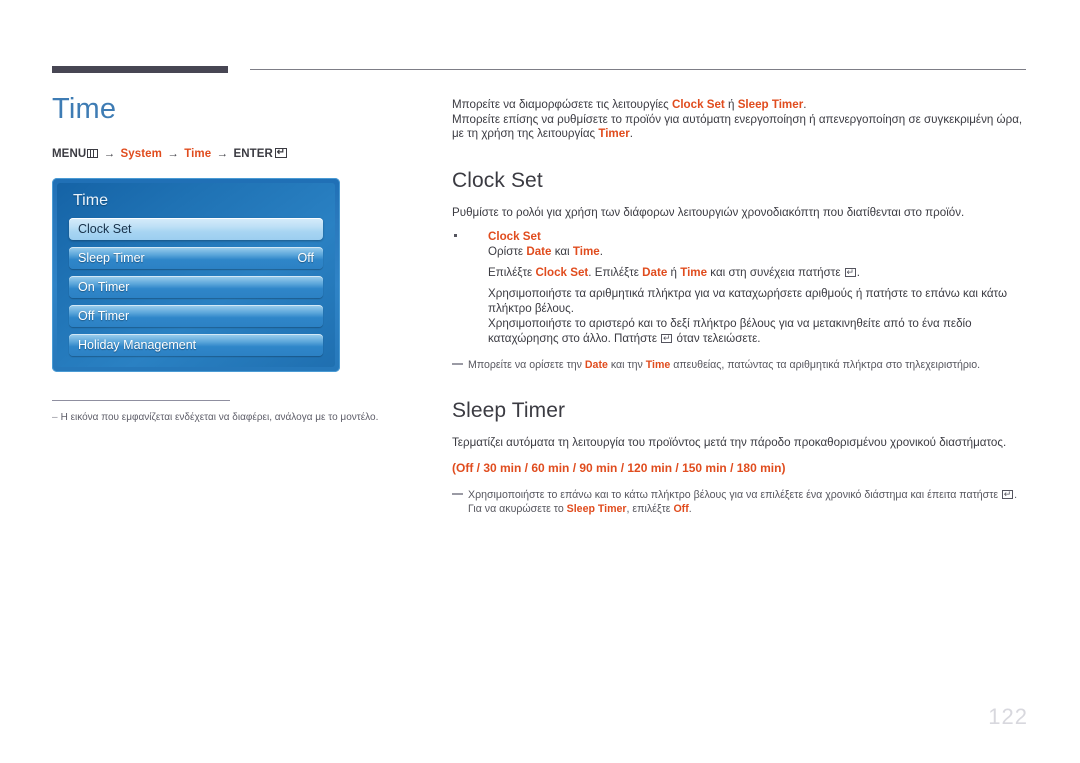  I want to click on intro-l2-timer: Timer, so click(614, 134).